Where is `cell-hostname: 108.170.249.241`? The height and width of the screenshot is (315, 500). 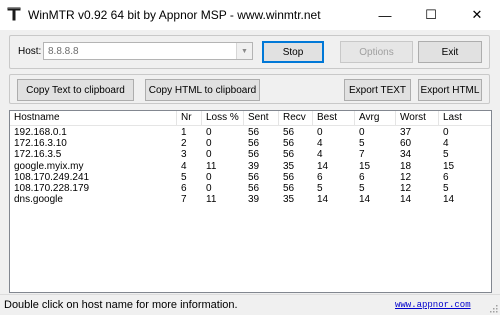 cell-hostname: 108.170.249.241 is located at coordinates (49, 177).